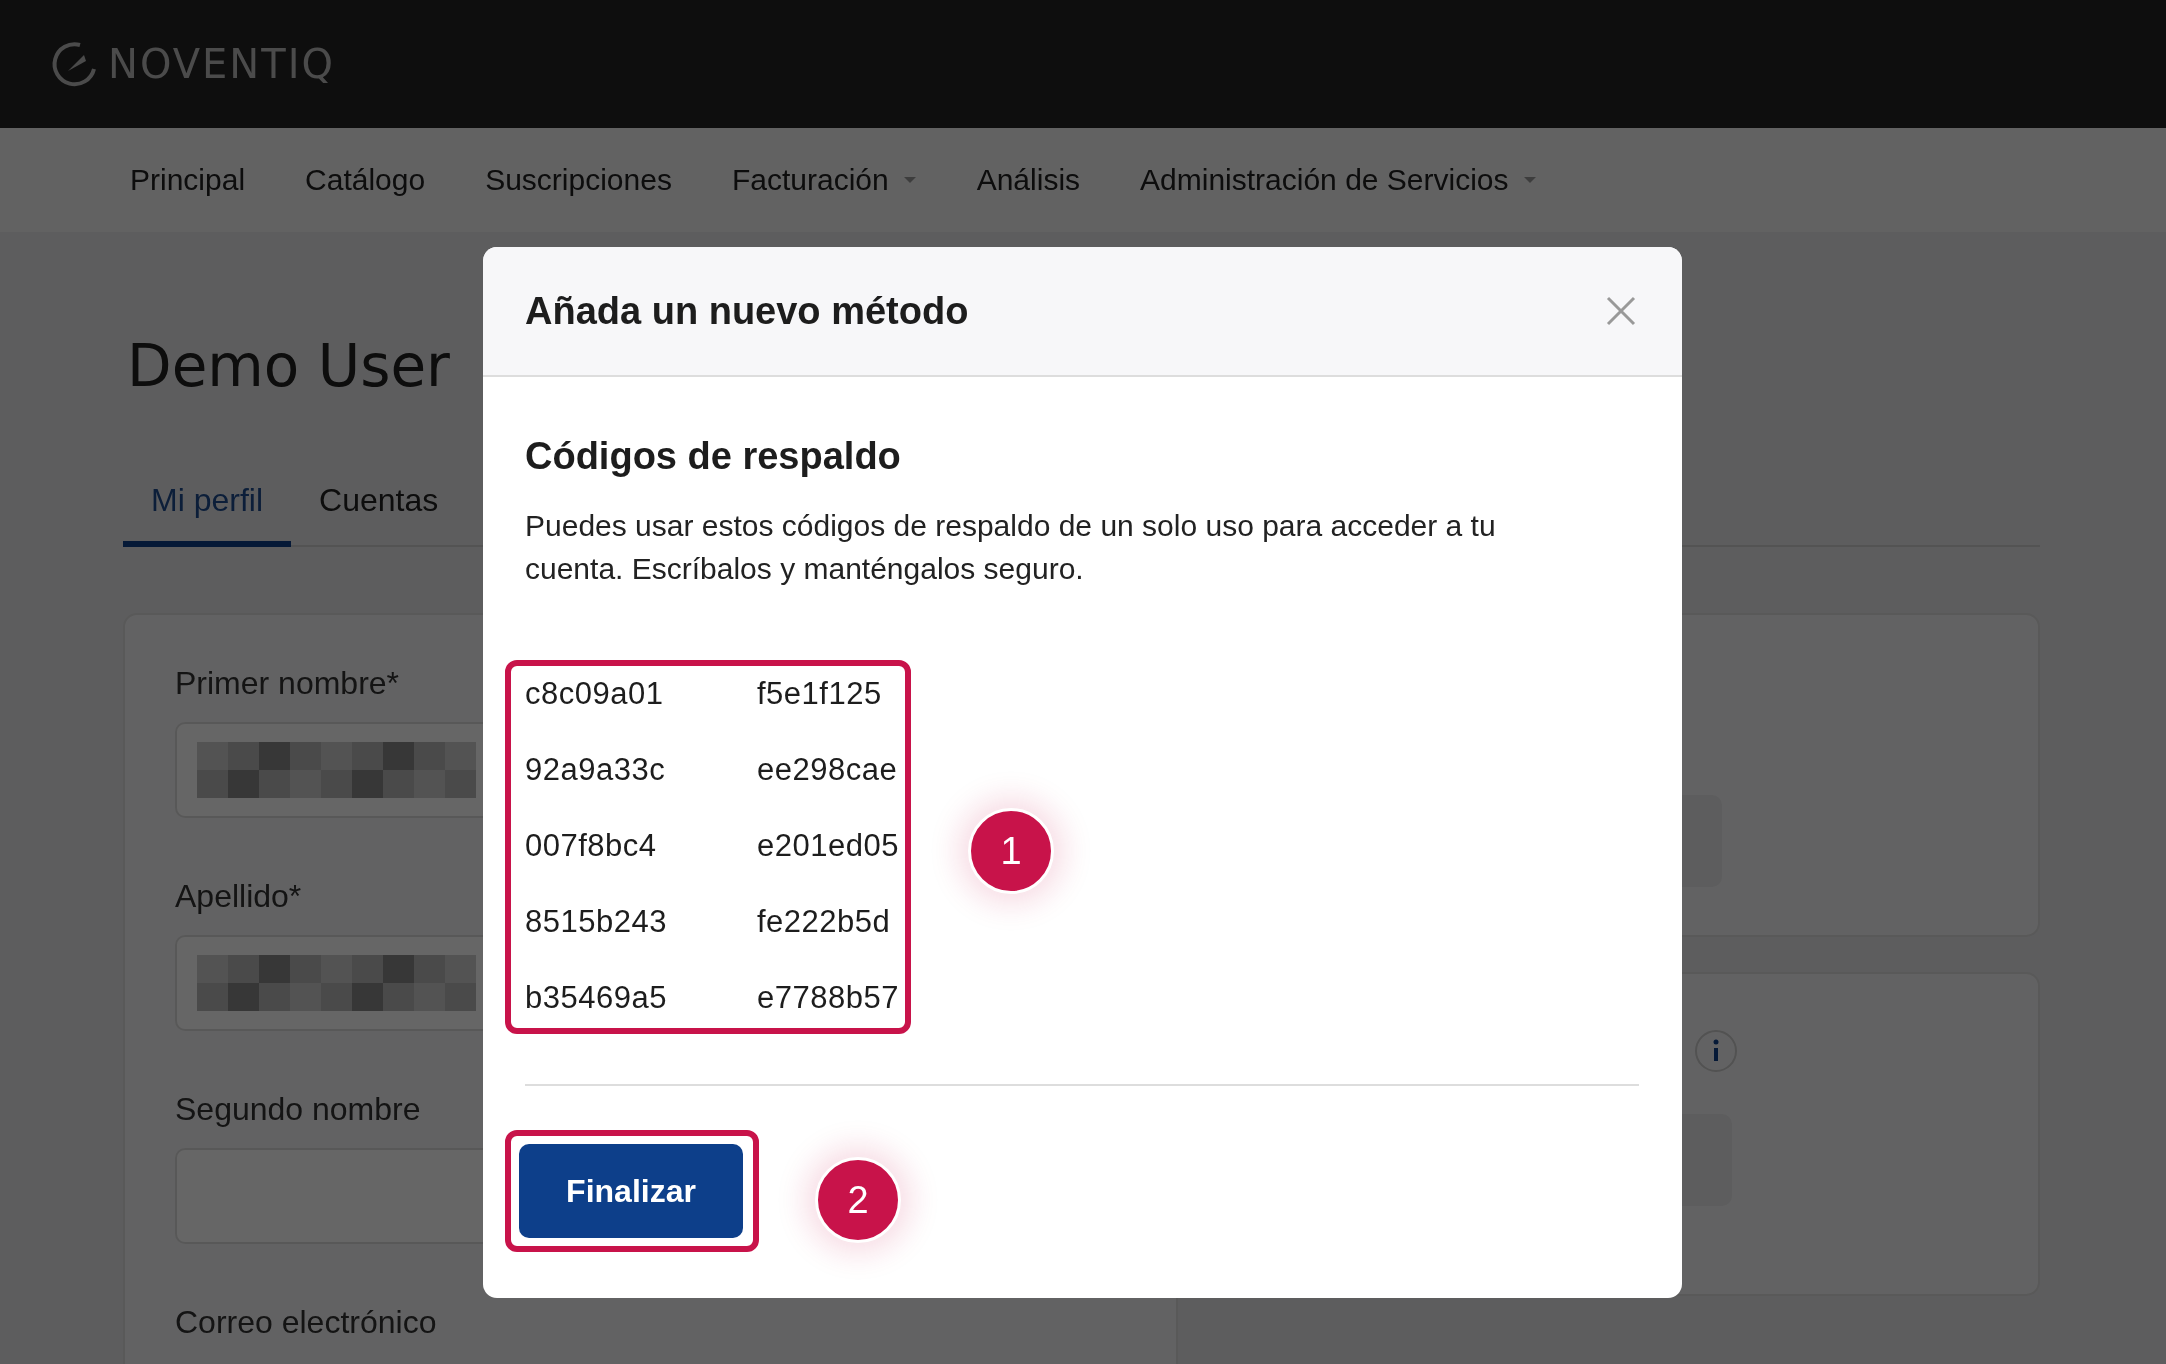 This screenshot has height=1364, width=2166. I want to click on callout-badge: 2, so click(858, 1200).